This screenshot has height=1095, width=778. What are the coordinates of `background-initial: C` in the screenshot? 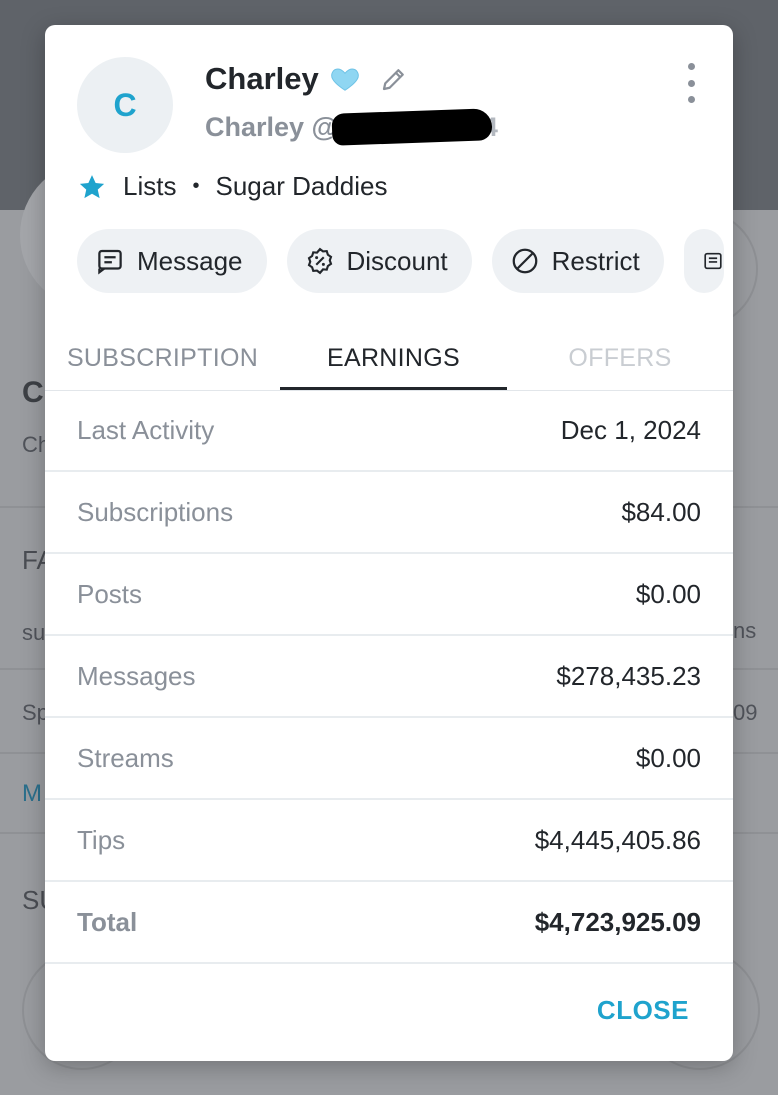 It's located at (33, 392).